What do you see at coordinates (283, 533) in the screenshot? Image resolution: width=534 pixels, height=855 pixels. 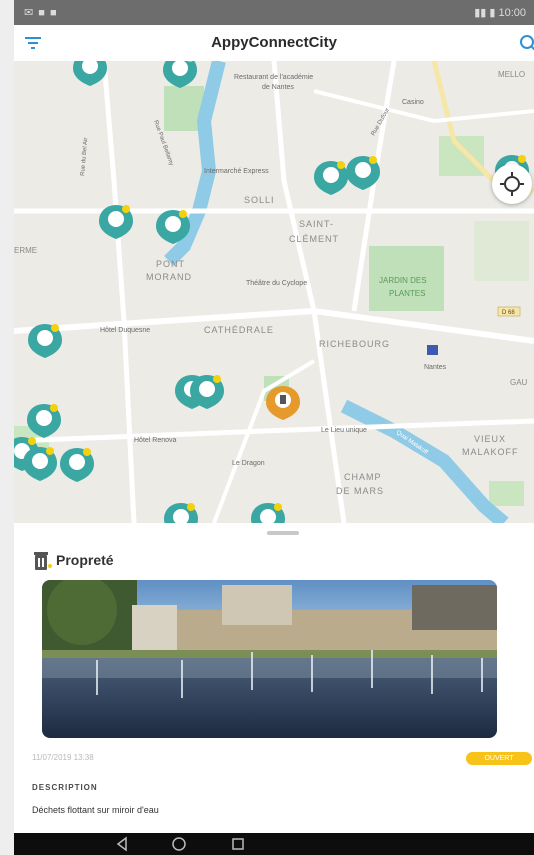 I see `sheet-drag-handle` at bounding box center [283, 533].